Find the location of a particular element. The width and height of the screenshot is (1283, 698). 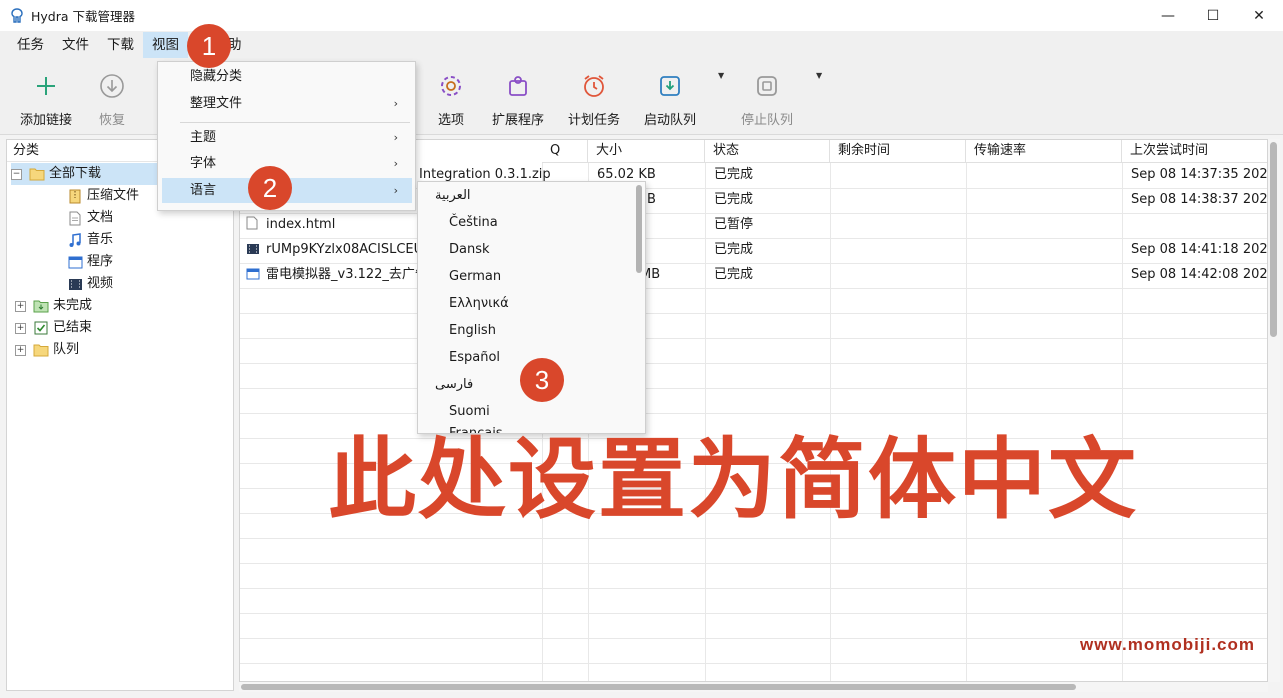

alarm-clock-icon is located at coordinates (594, 86).